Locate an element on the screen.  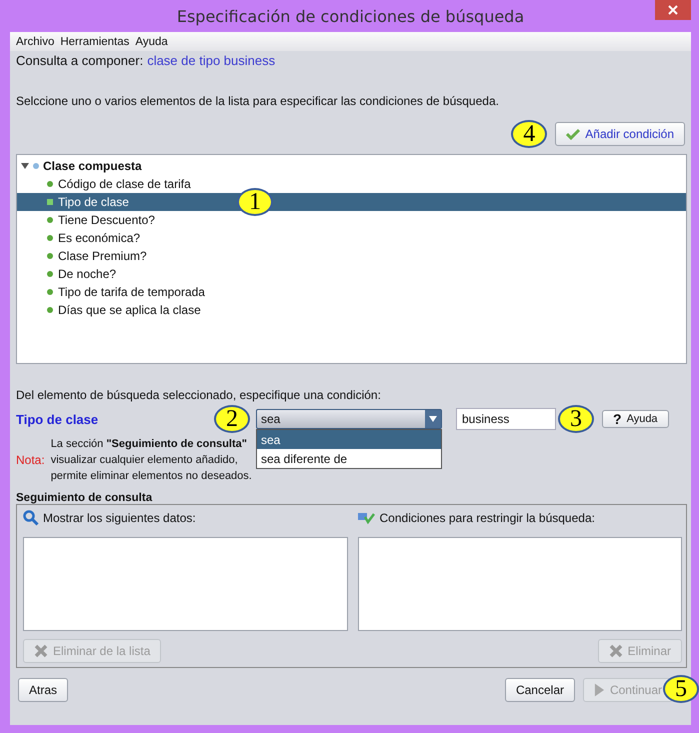
callout-marker: 3 is located at coordinates (576, 419).